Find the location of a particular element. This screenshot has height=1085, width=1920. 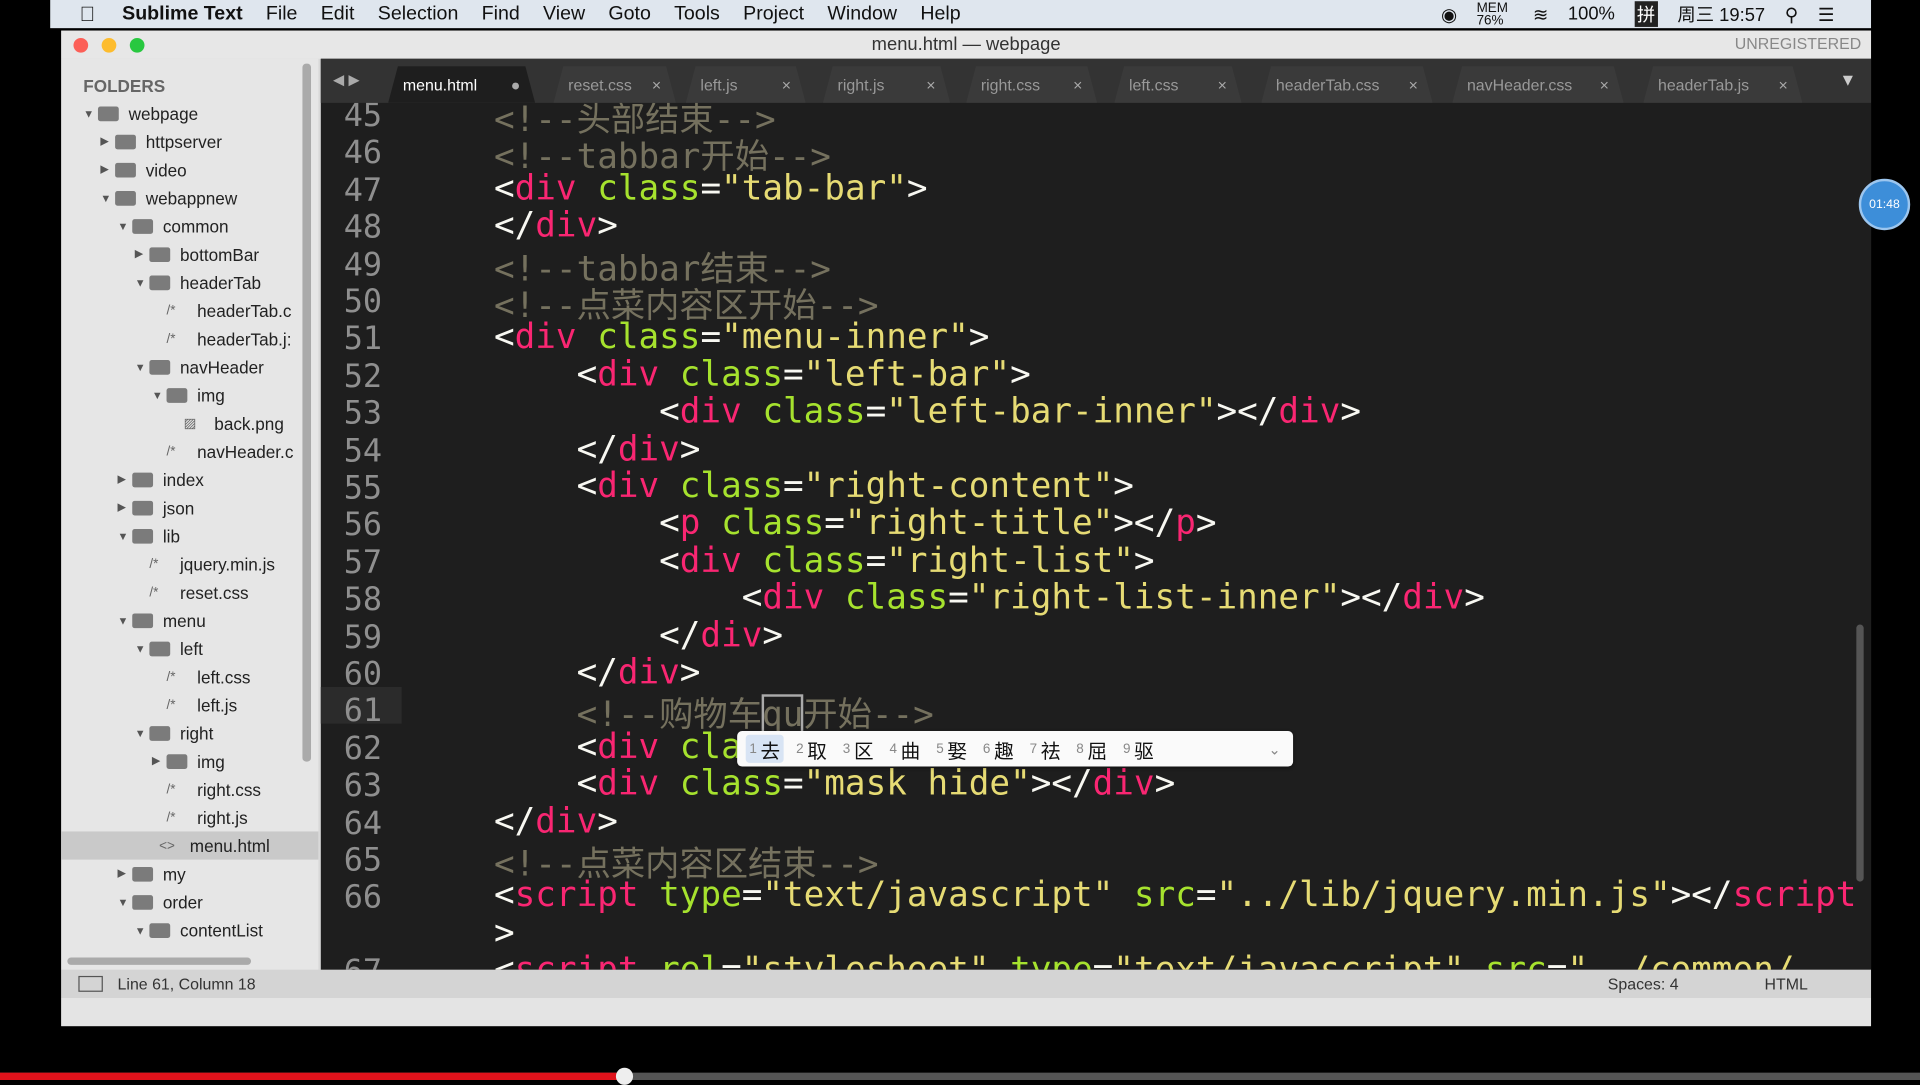

sidebar-item-navheader: ▼ navHeader is located at coordinates (199, 367).